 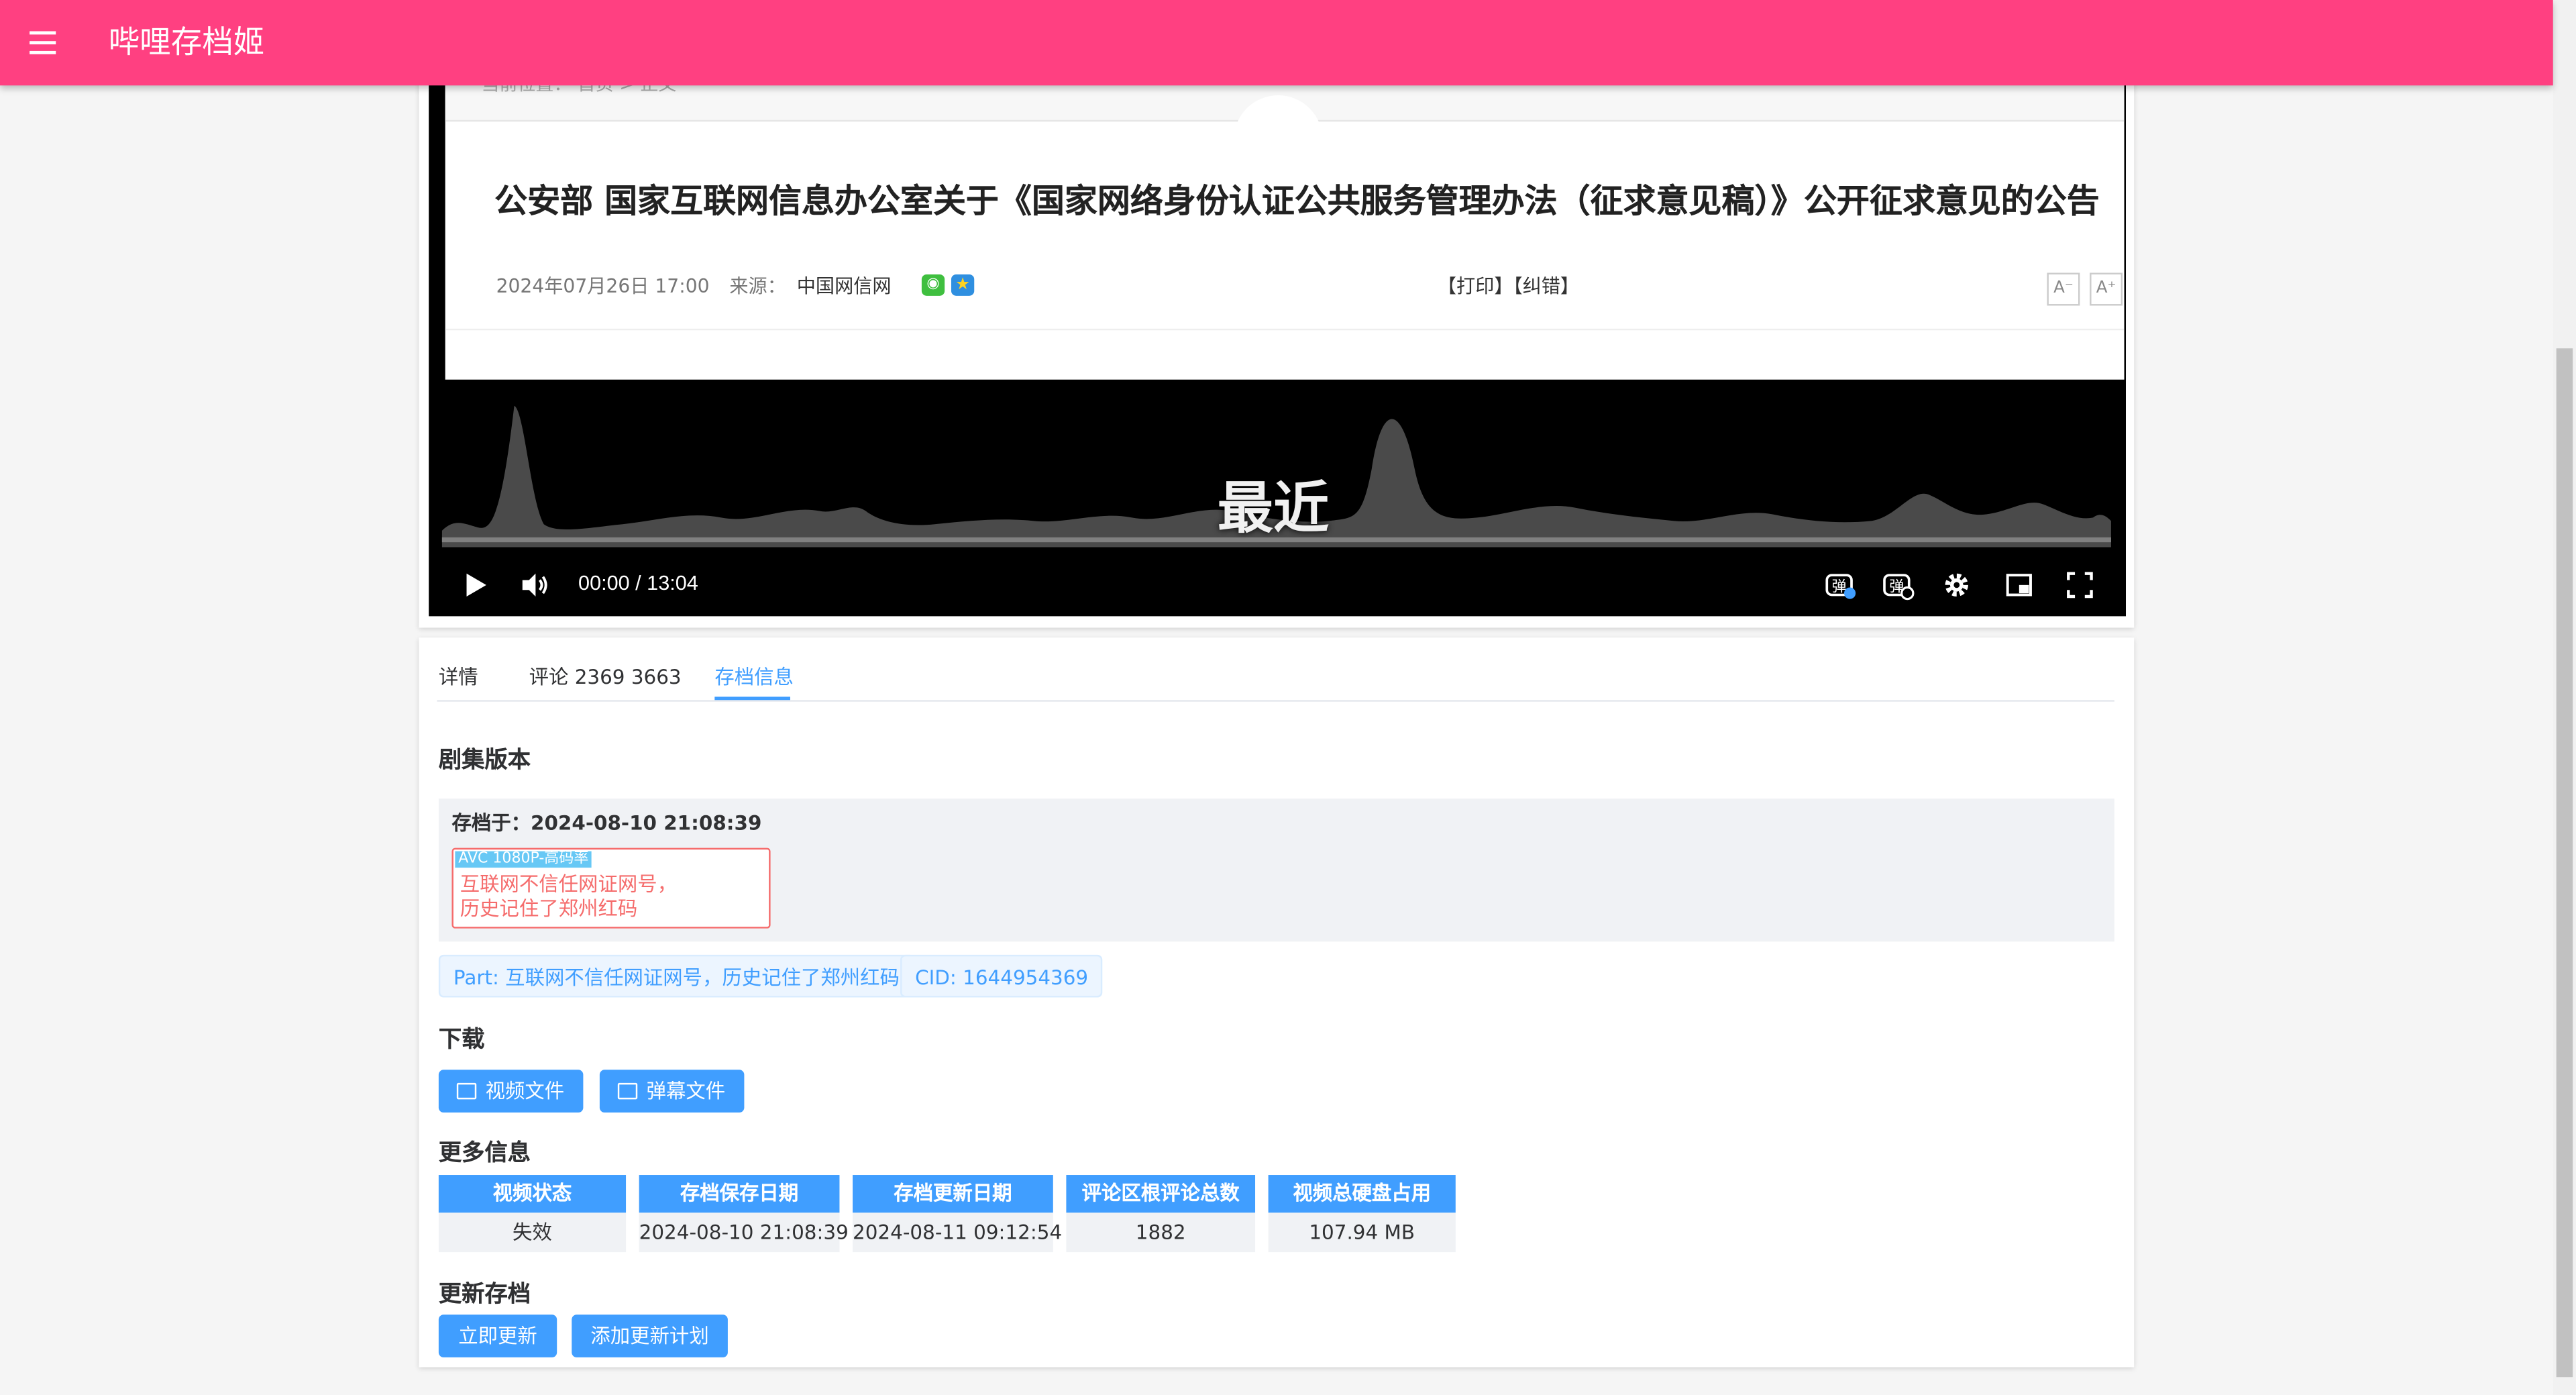 I want to click on video-file-button: 视频文件, so click(x=511, y=1091).